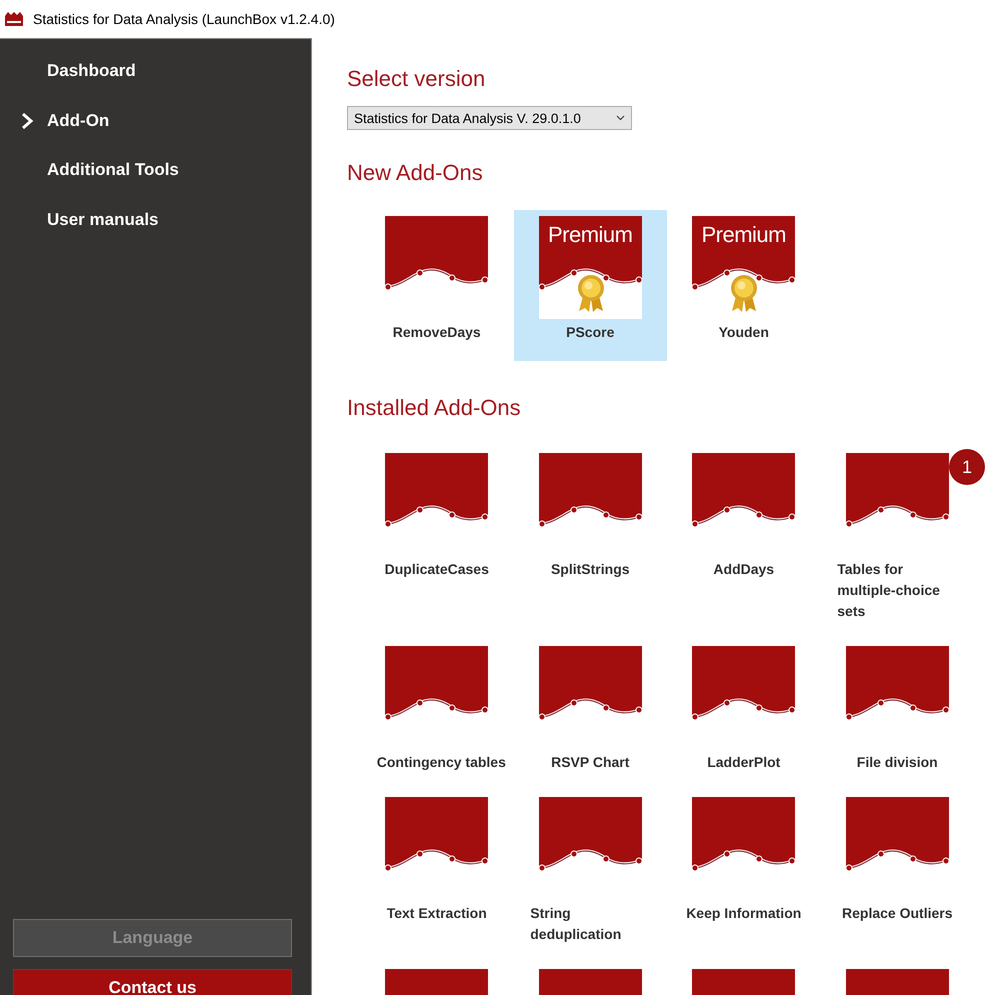  I want to click on addon-tile: Text Extraction, so click(437, 866).